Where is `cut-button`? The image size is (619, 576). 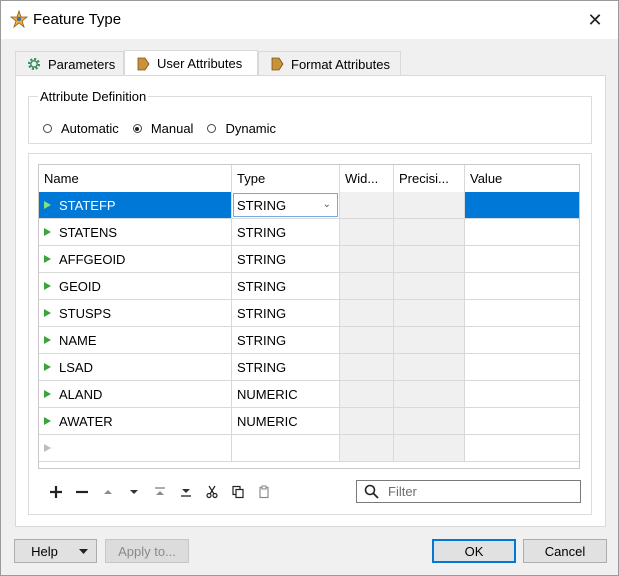 cut-button is located at coordinates (212, 492).